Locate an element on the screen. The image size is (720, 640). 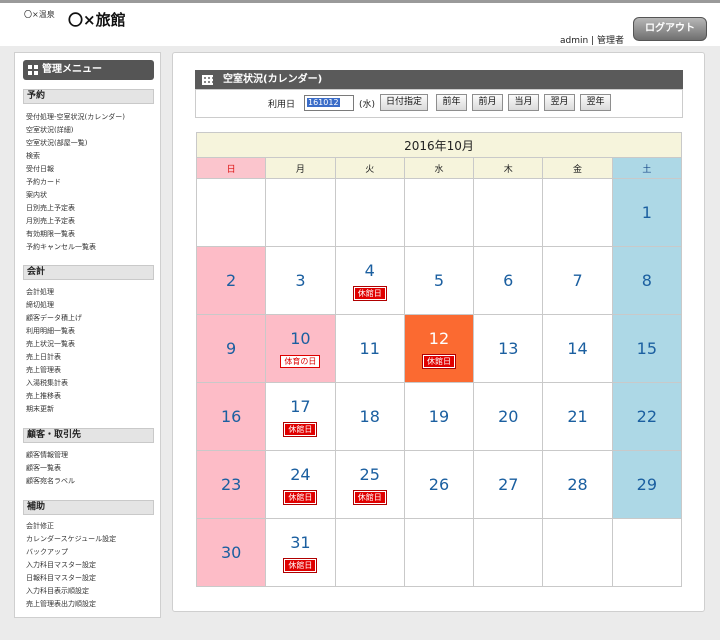
day-number: 15 is located at coordinates (647, 348).